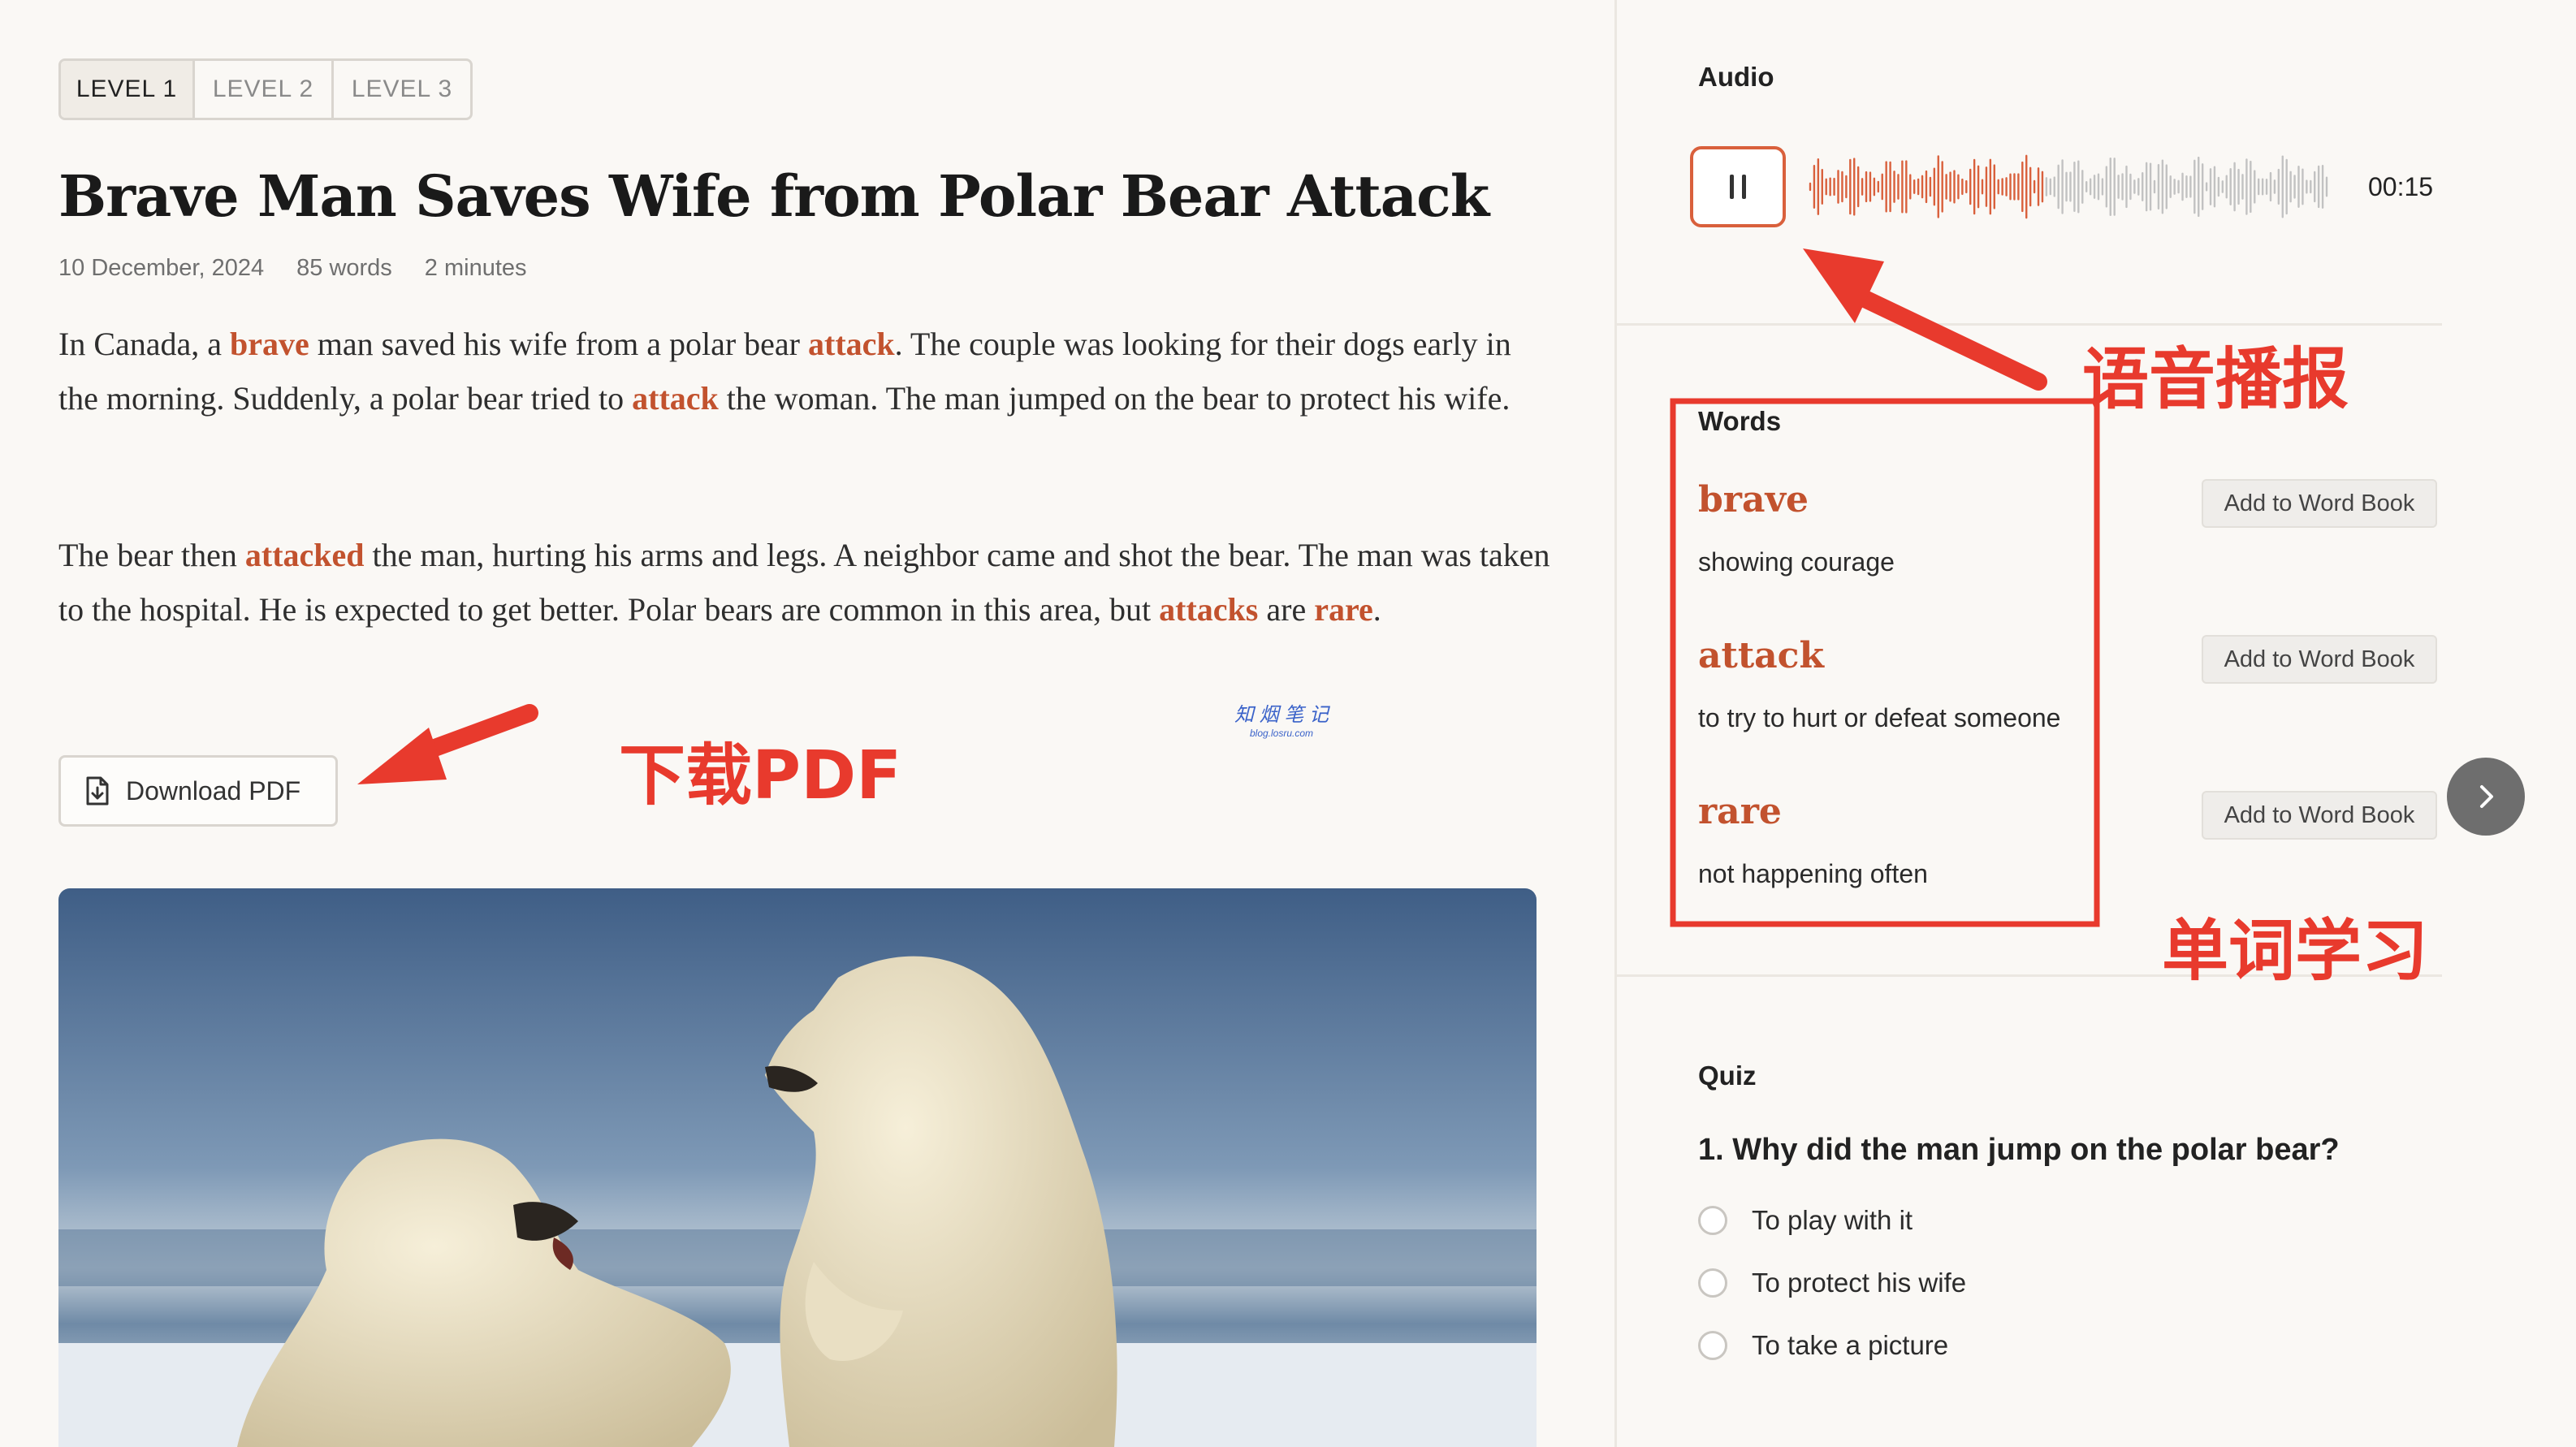  I want to click on keyword-rare: rare, so click(1344, 609).